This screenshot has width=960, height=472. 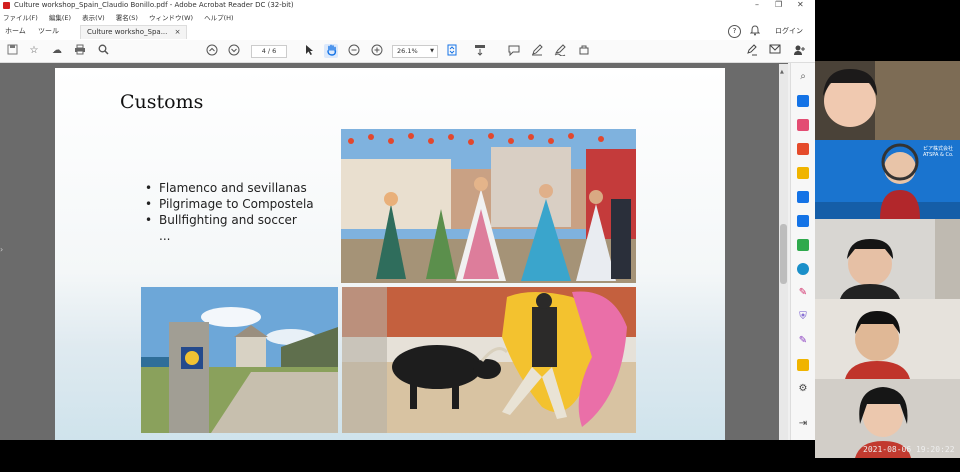 What do you see at coordinates (803, 424) in the screenshot?
I see `collapse-pane-icon: ⇥` at bounding box center [803, 424].